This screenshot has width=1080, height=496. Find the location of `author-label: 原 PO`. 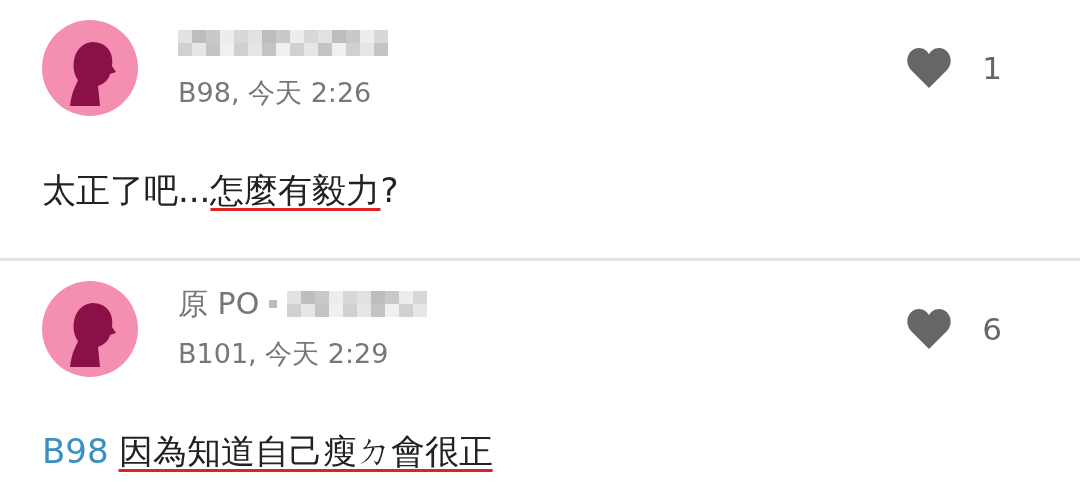

author-label: 原 PO is located at coordinates (219, 303).